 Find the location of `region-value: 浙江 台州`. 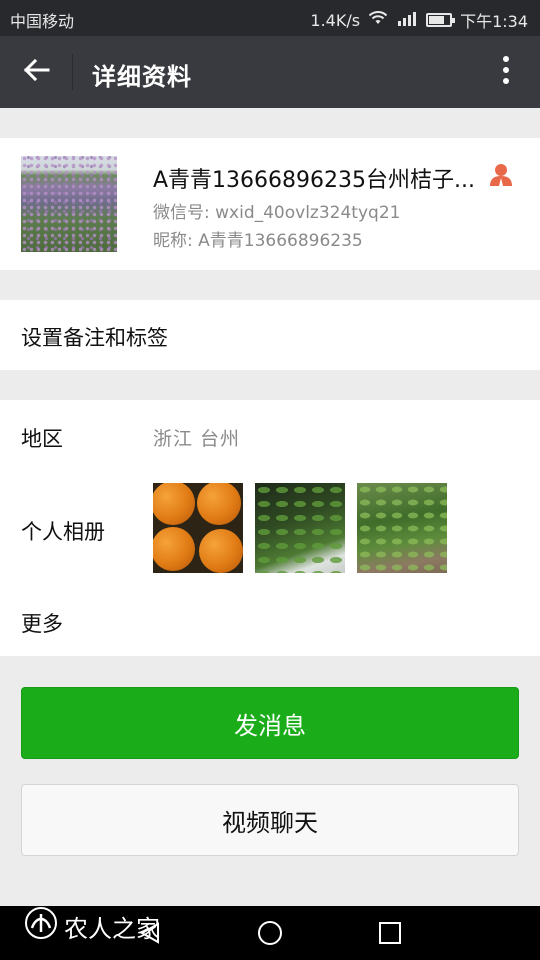

region-value: 浙江 台州 is located at coordinates (197, 439).